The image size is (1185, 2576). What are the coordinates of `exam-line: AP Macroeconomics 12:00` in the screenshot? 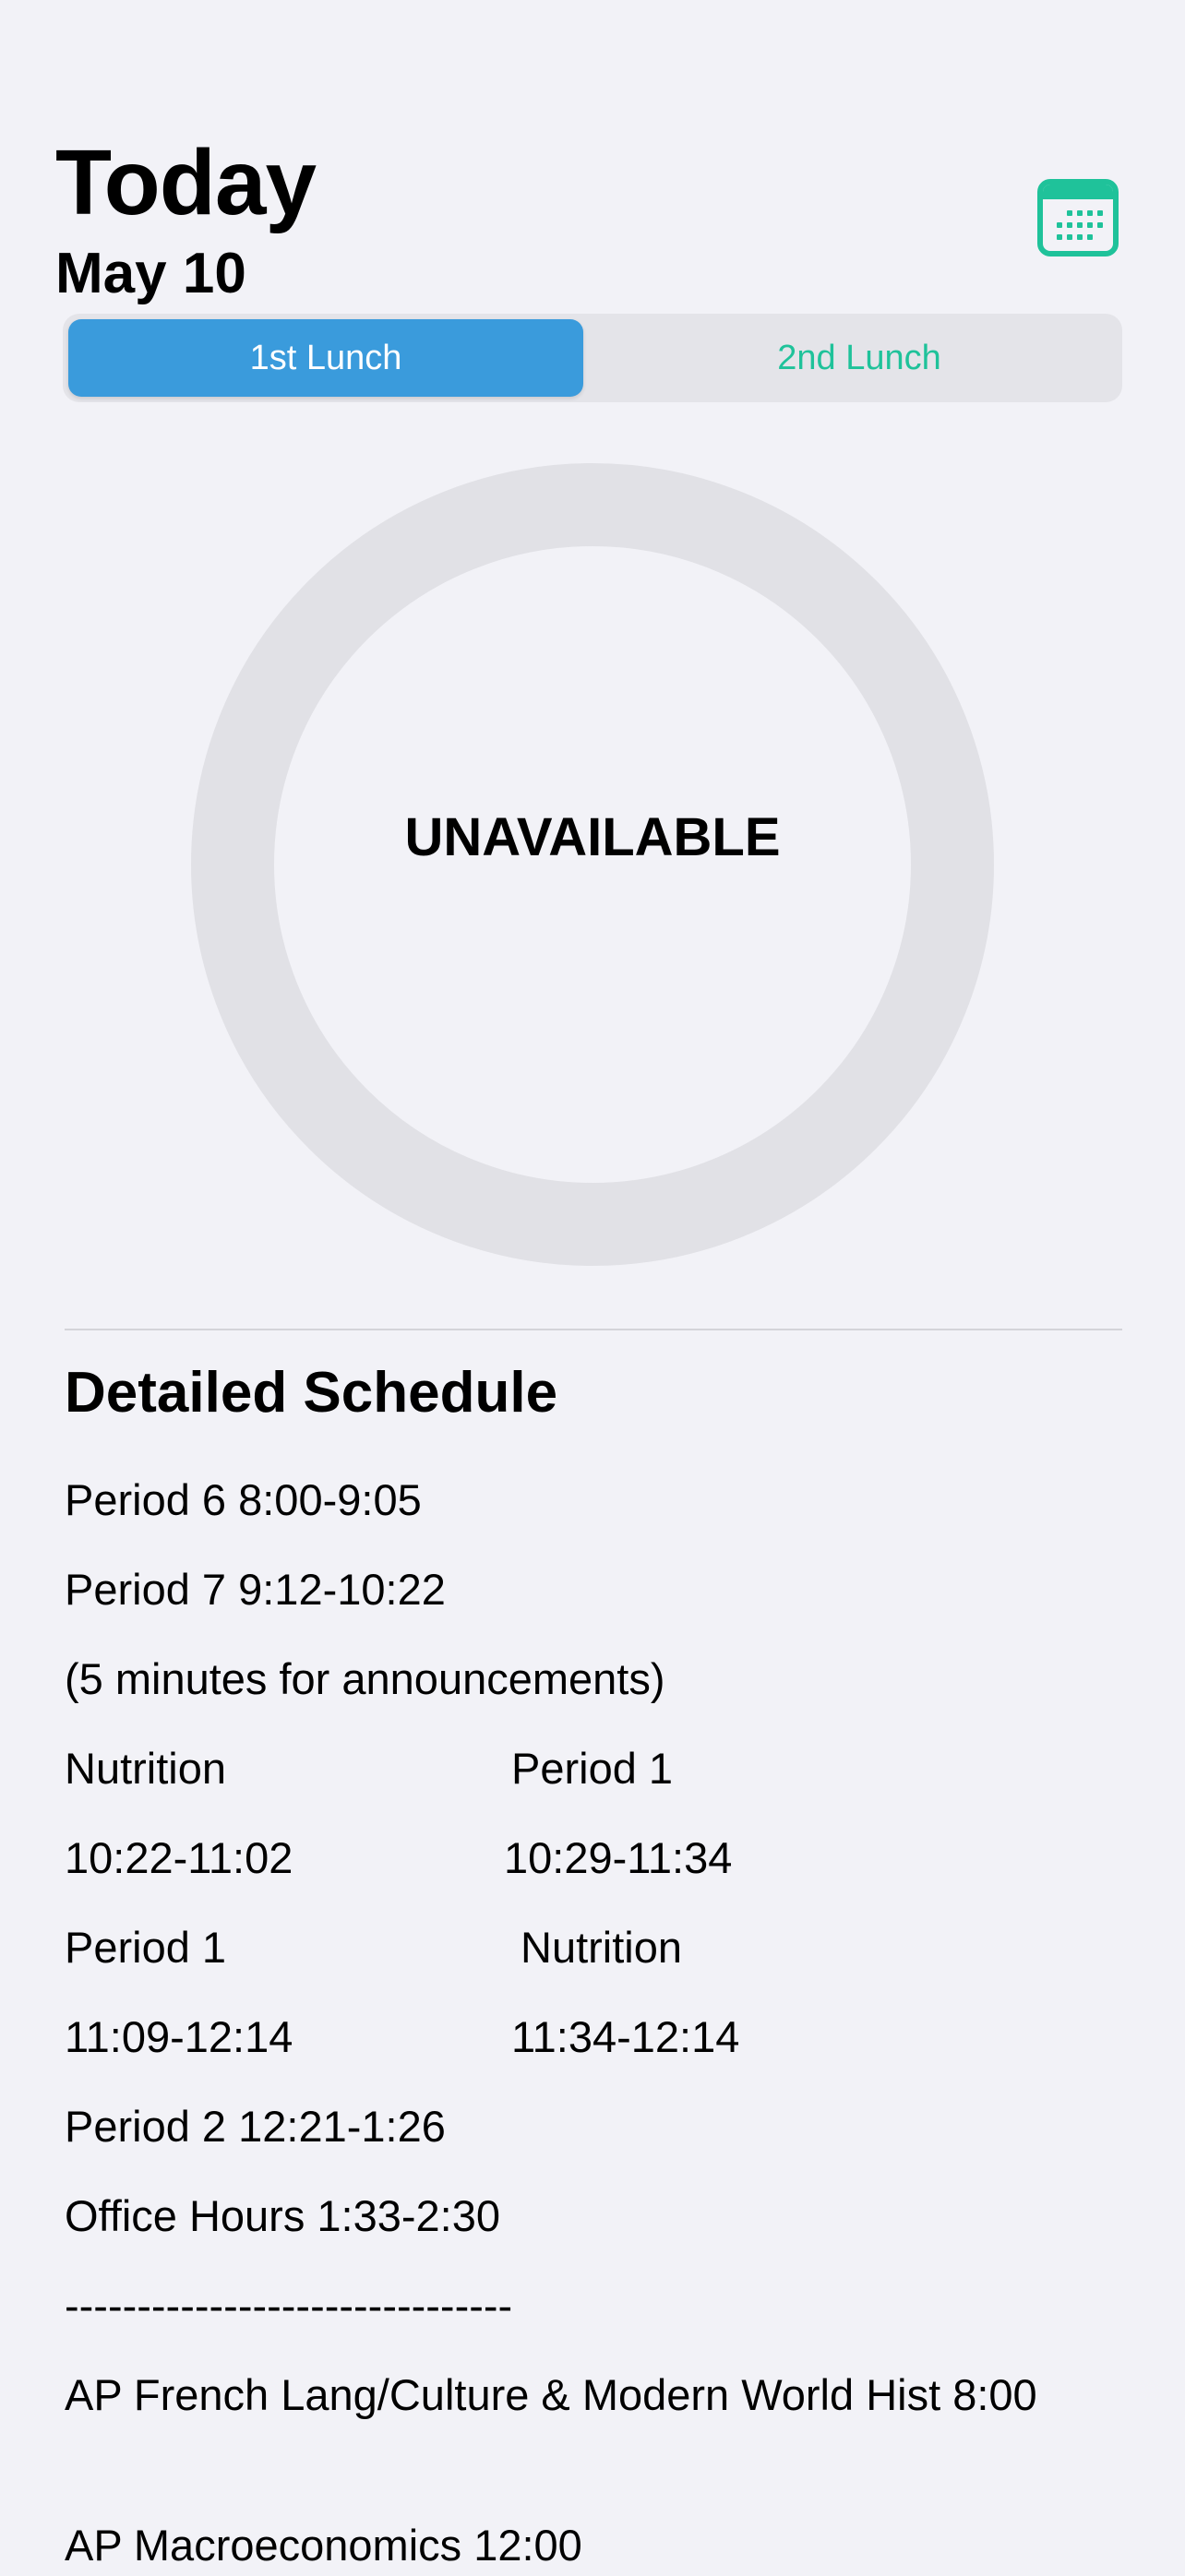 It's located at (323, 2545).